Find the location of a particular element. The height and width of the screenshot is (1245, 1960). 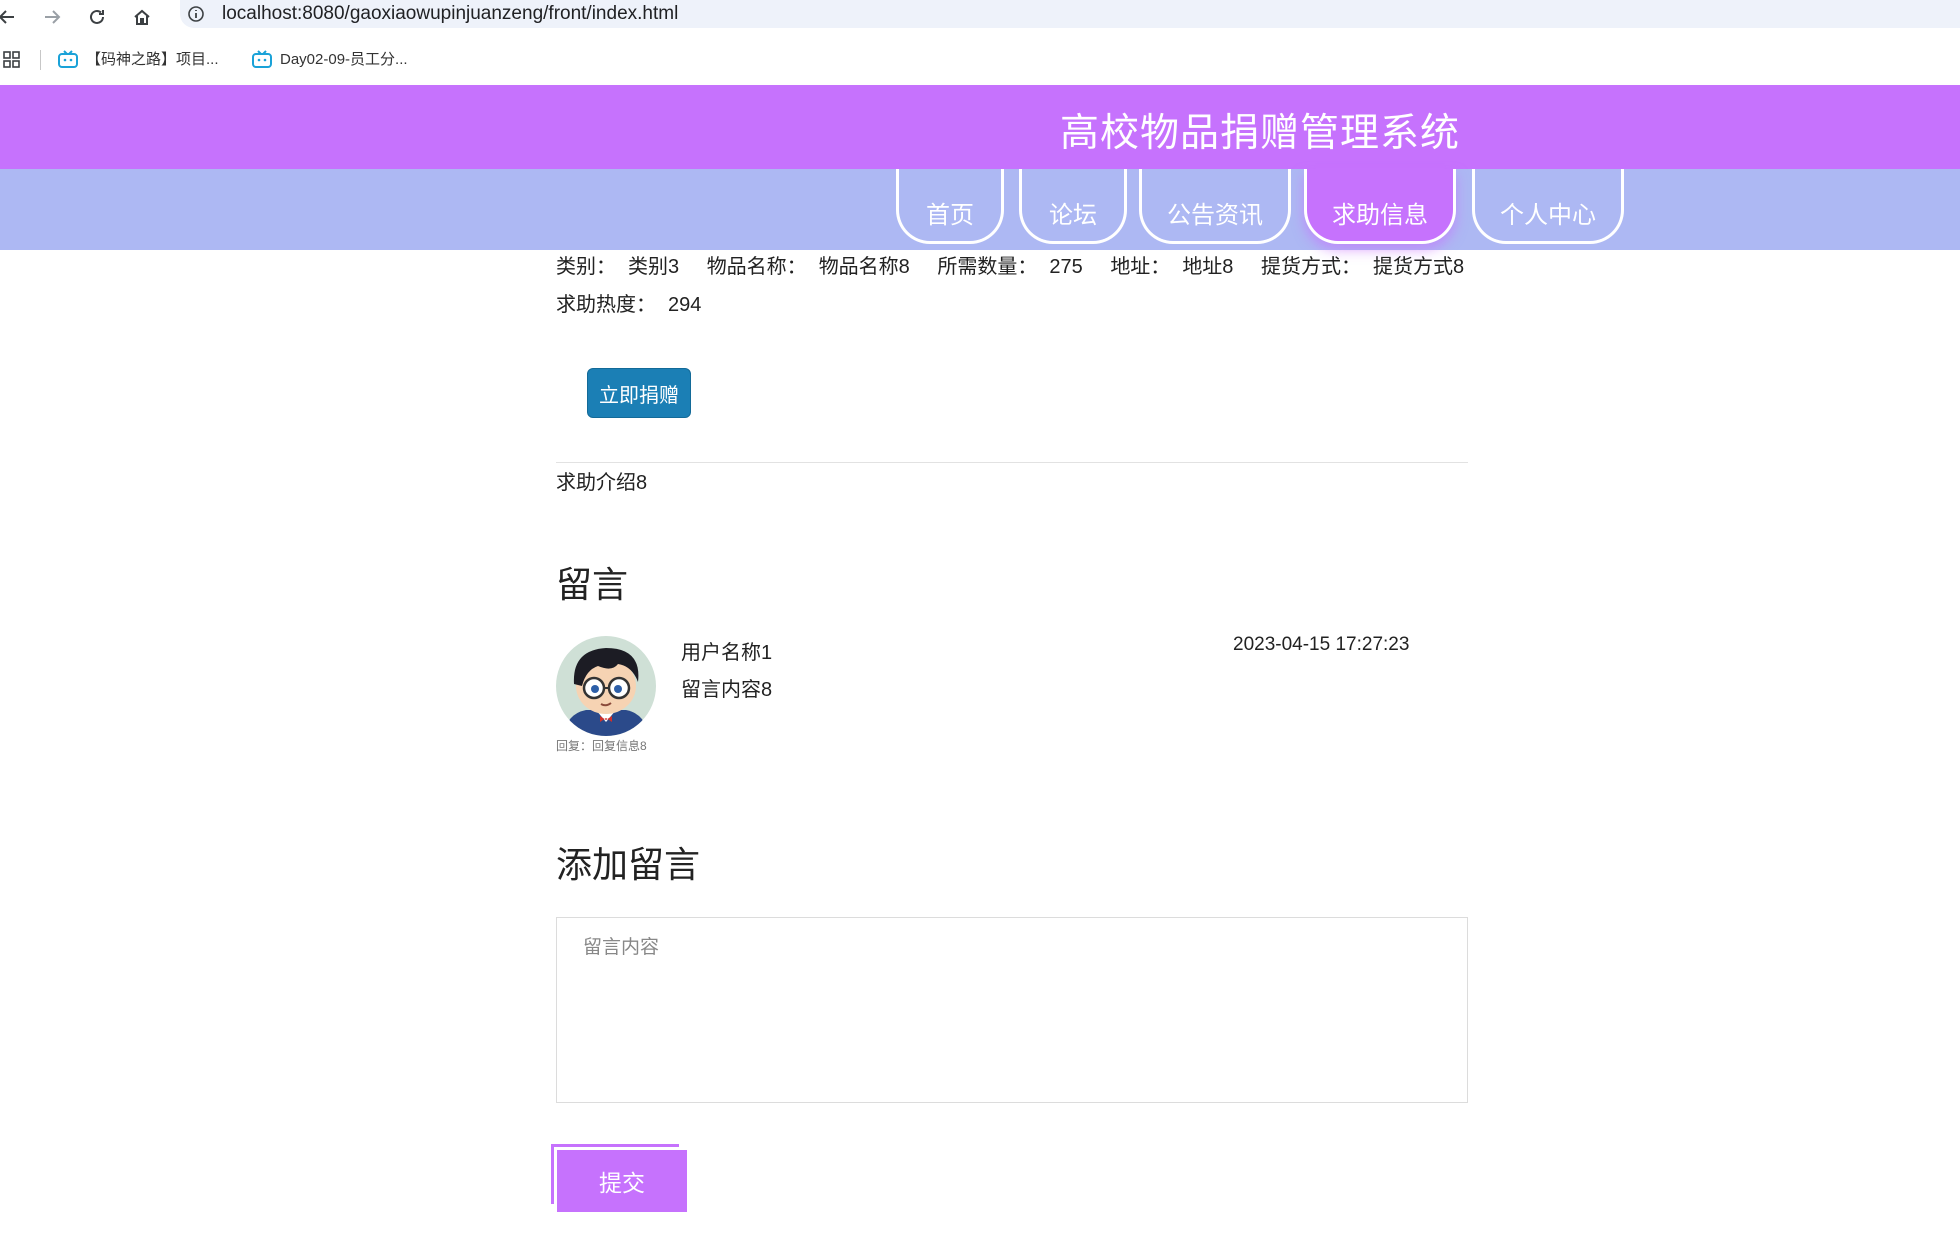

submit-button: 提交 is located at coordinates (622, 1181).